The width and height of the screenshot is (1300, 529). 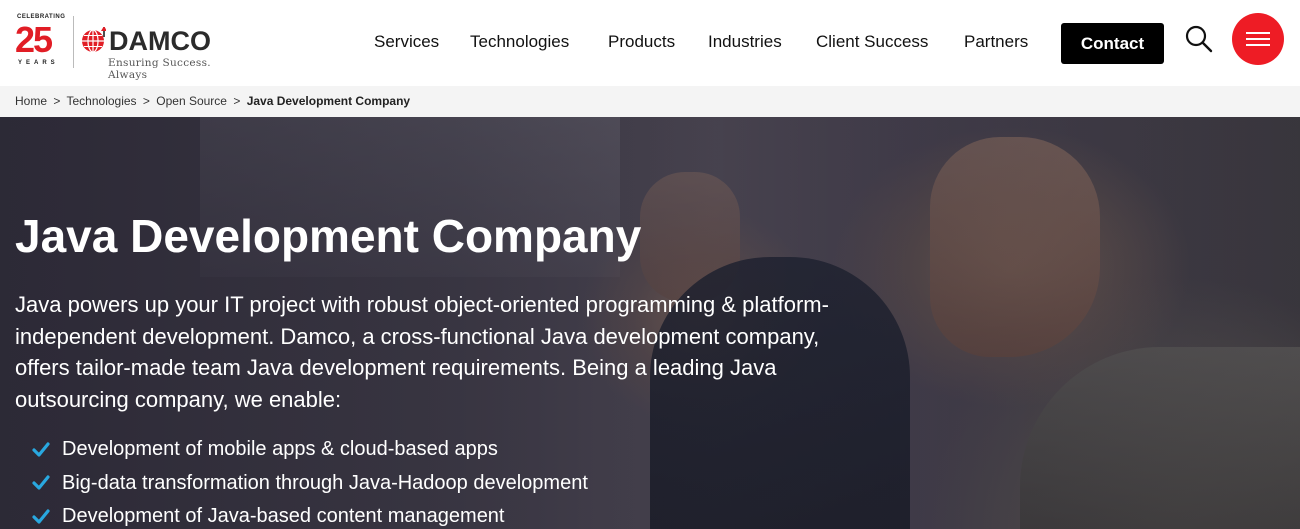 I want to click on breadcrumb-open-source: Open Source, so click(x=191, y=101).